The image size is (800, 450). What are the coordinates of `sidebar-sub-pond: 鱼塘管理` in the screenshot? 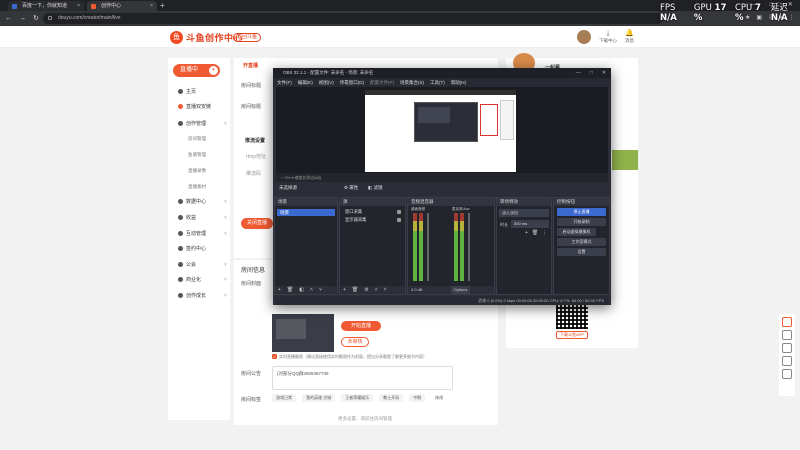 It's located at (197, 155).